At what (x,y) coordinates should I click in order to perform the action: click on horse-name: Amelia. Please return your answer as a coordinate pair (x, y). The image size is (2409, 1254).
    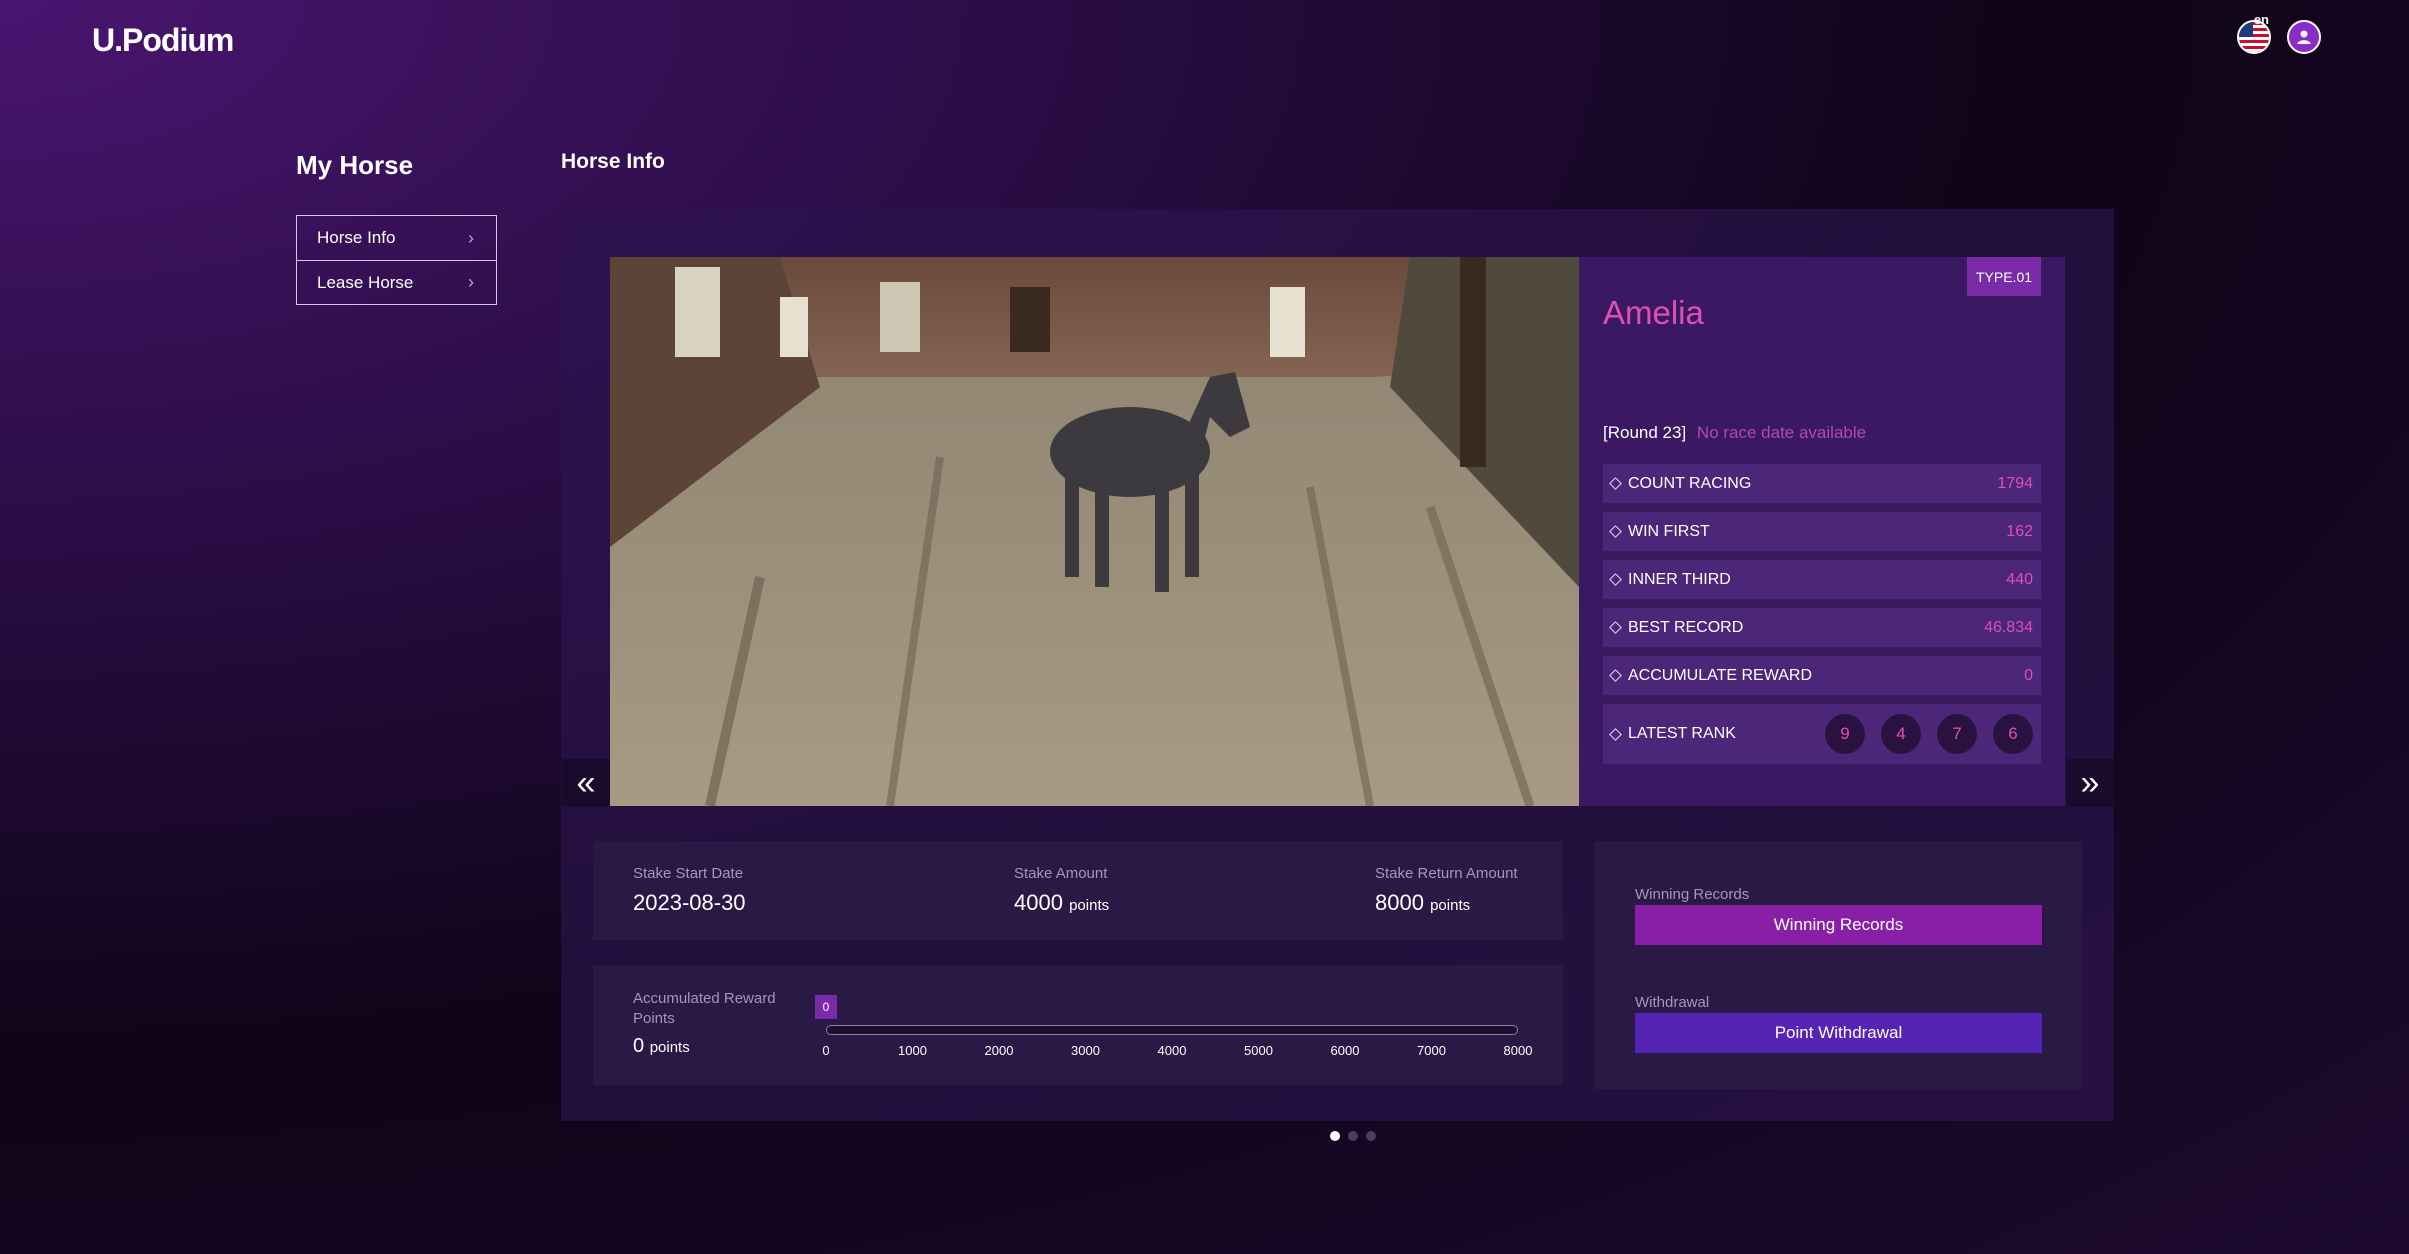
    Looking at the image, I should click on (1653, 312).